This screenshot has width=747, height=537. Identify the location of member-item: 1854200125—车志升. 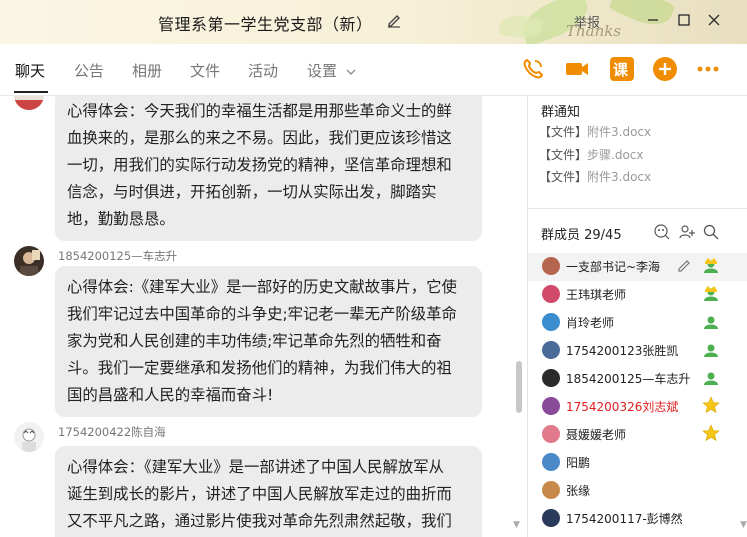
(637, 379).